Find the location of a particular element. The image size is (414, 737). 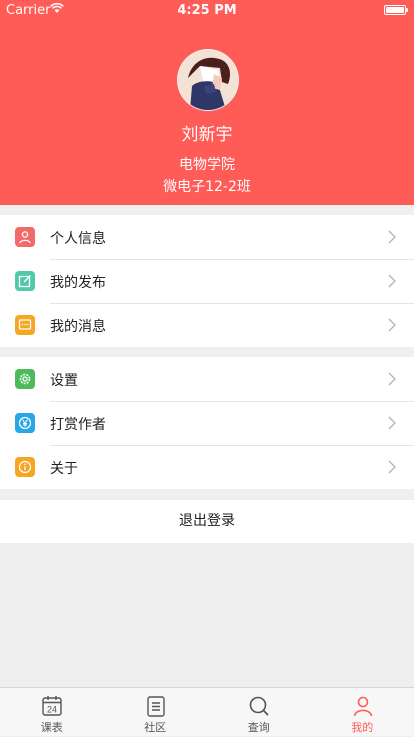

info-icon is located at coordinates (25, 467).